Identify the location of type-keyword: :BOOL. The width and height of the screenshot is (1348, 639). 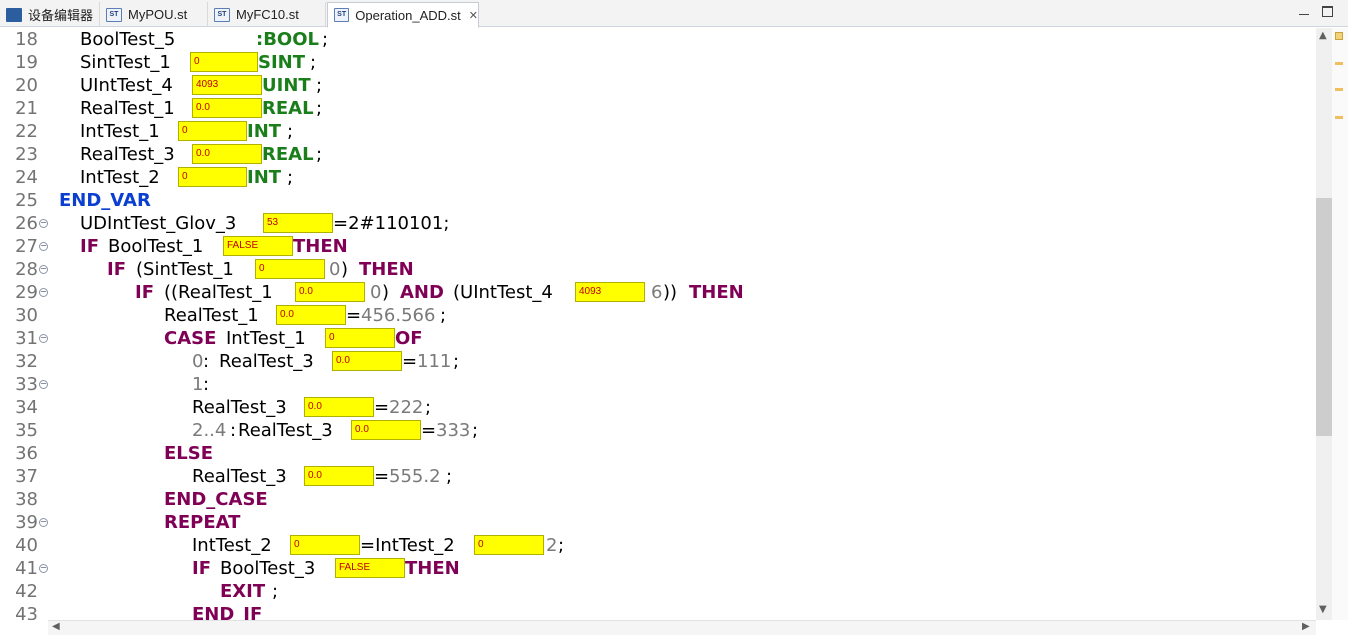
(287, 39).